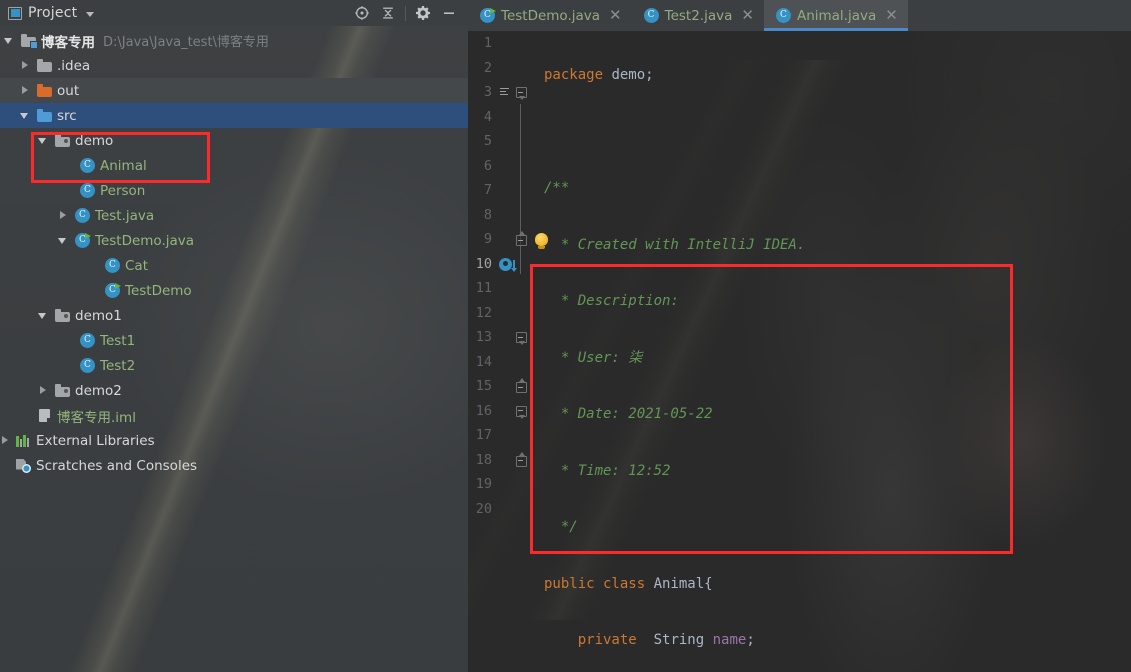 This screenshot has height=672, width=1131. What do you see at coordinates (675, 244) in the screenshot?
I see `code-line-4: * Created with IntelliJ IDEA.` at bounding box center [675, 244].